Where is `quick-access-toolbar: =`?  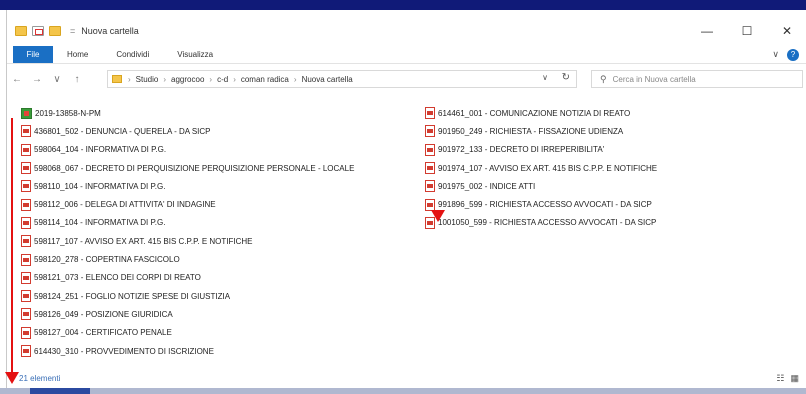 quick-access-toolbar: = is located at coordinates (47, 31).